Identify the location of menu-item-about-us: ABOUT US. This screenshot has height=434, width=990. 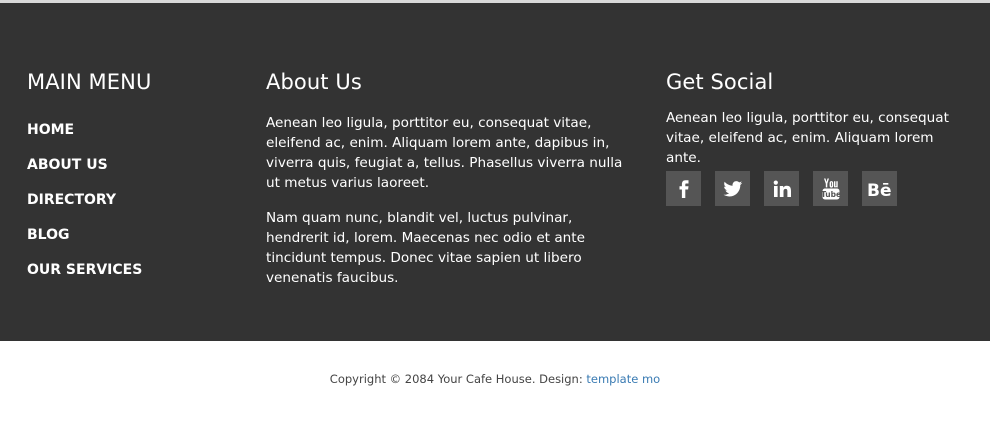
(84, 172).